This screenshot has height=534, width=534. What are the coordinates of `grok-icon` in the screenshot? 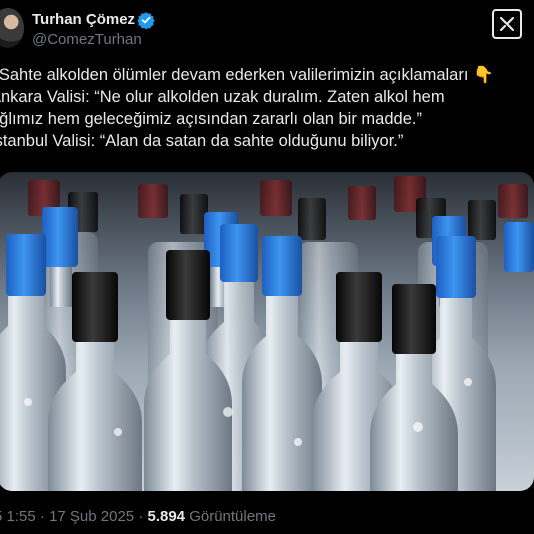 It's located at (507, 24).